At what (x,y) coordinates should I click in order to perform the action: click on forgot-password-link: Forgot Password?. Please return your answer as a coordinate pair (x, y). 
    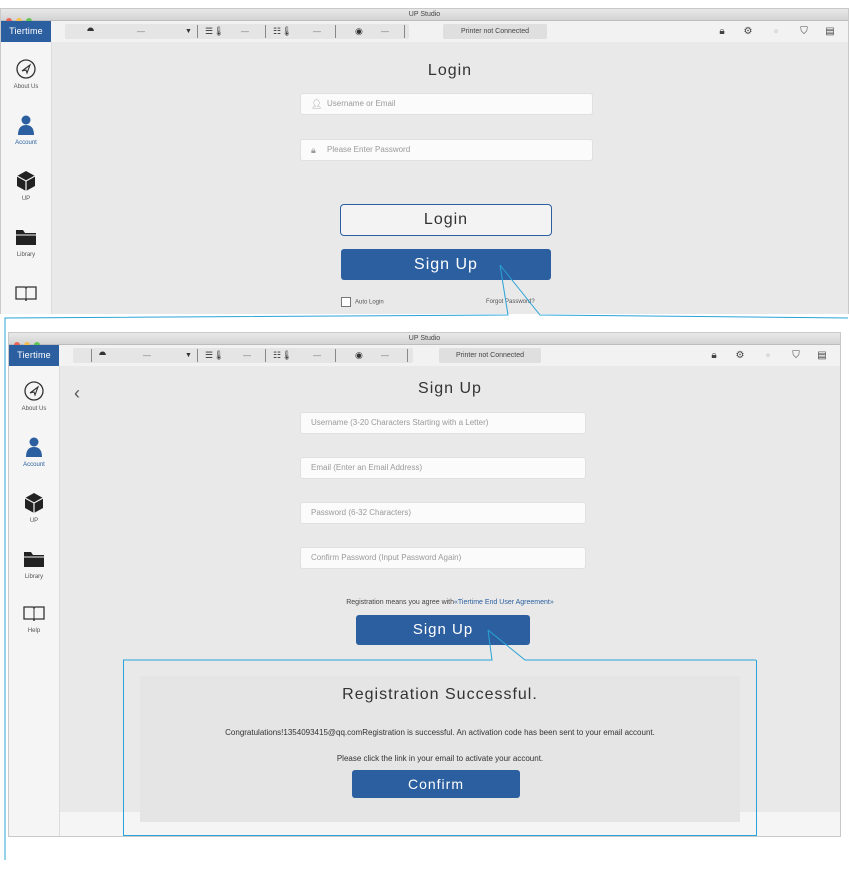
    Looking at the image, I should click on (510, 302).